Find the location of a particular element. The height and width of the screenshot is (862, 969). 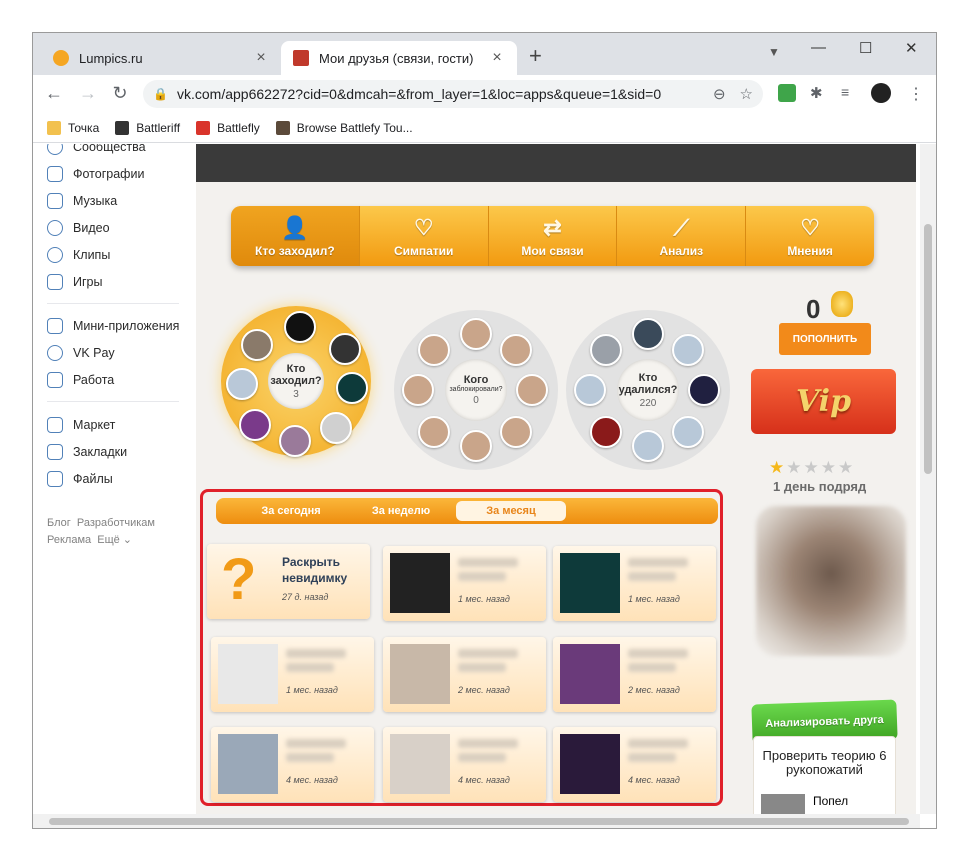

reveal-invisible-card: ? Раскрыть невидимку 27 д. назад is located at coordinates (288, 581).